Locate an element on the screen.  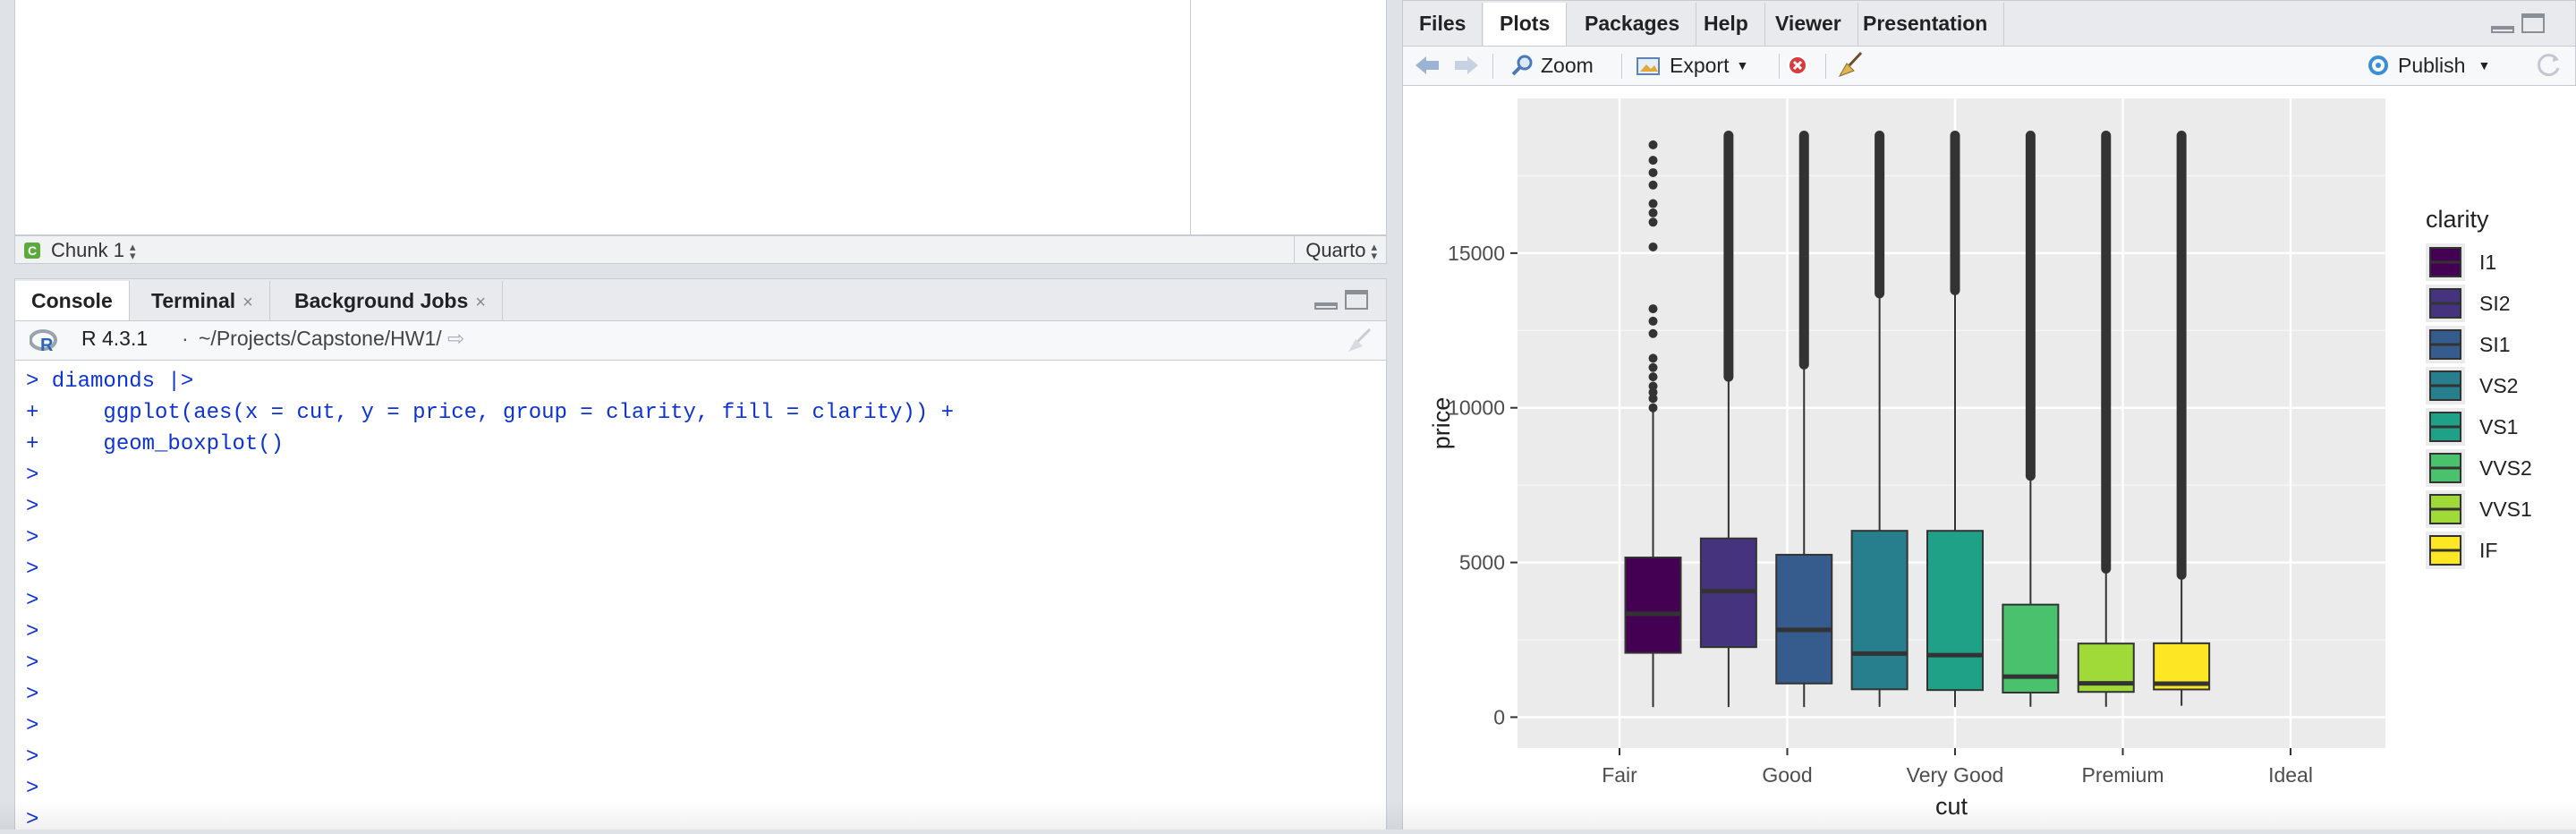
refresh-icon is located at coordinates (2549, 65).